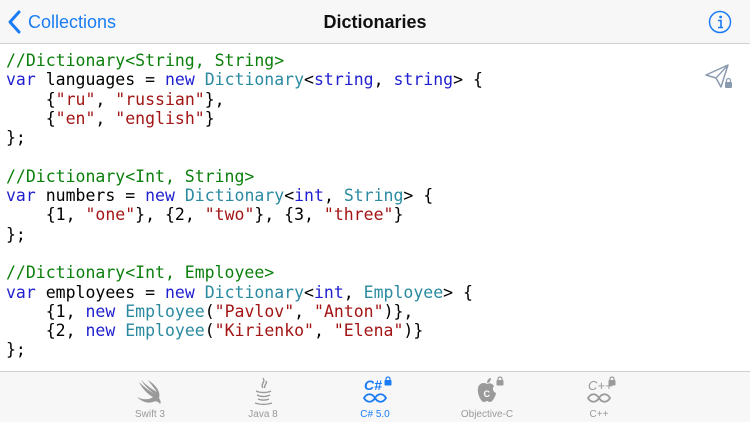 Image resolution: width=750 pixels, height=422 pixels. What do you see at coordinates (599, 397) in the screenshot?
I see `tab-cpp: C++ C++` at bounding box center [599, 397].